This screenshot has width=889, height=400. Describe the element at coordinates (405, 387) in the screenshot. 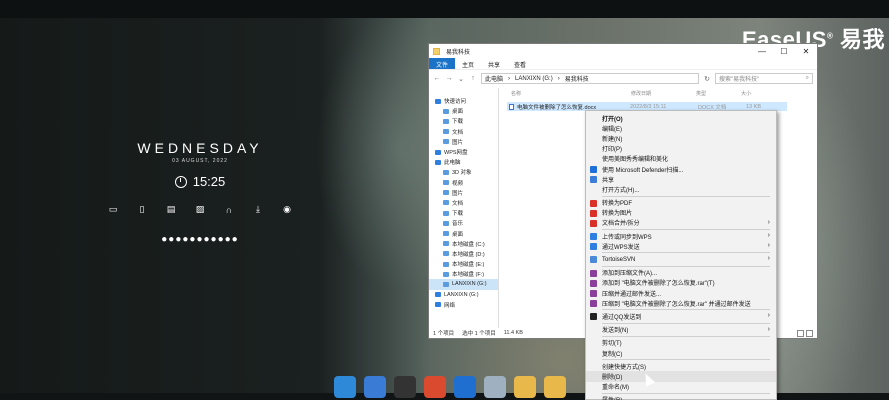

I see `media-icon` at that location.